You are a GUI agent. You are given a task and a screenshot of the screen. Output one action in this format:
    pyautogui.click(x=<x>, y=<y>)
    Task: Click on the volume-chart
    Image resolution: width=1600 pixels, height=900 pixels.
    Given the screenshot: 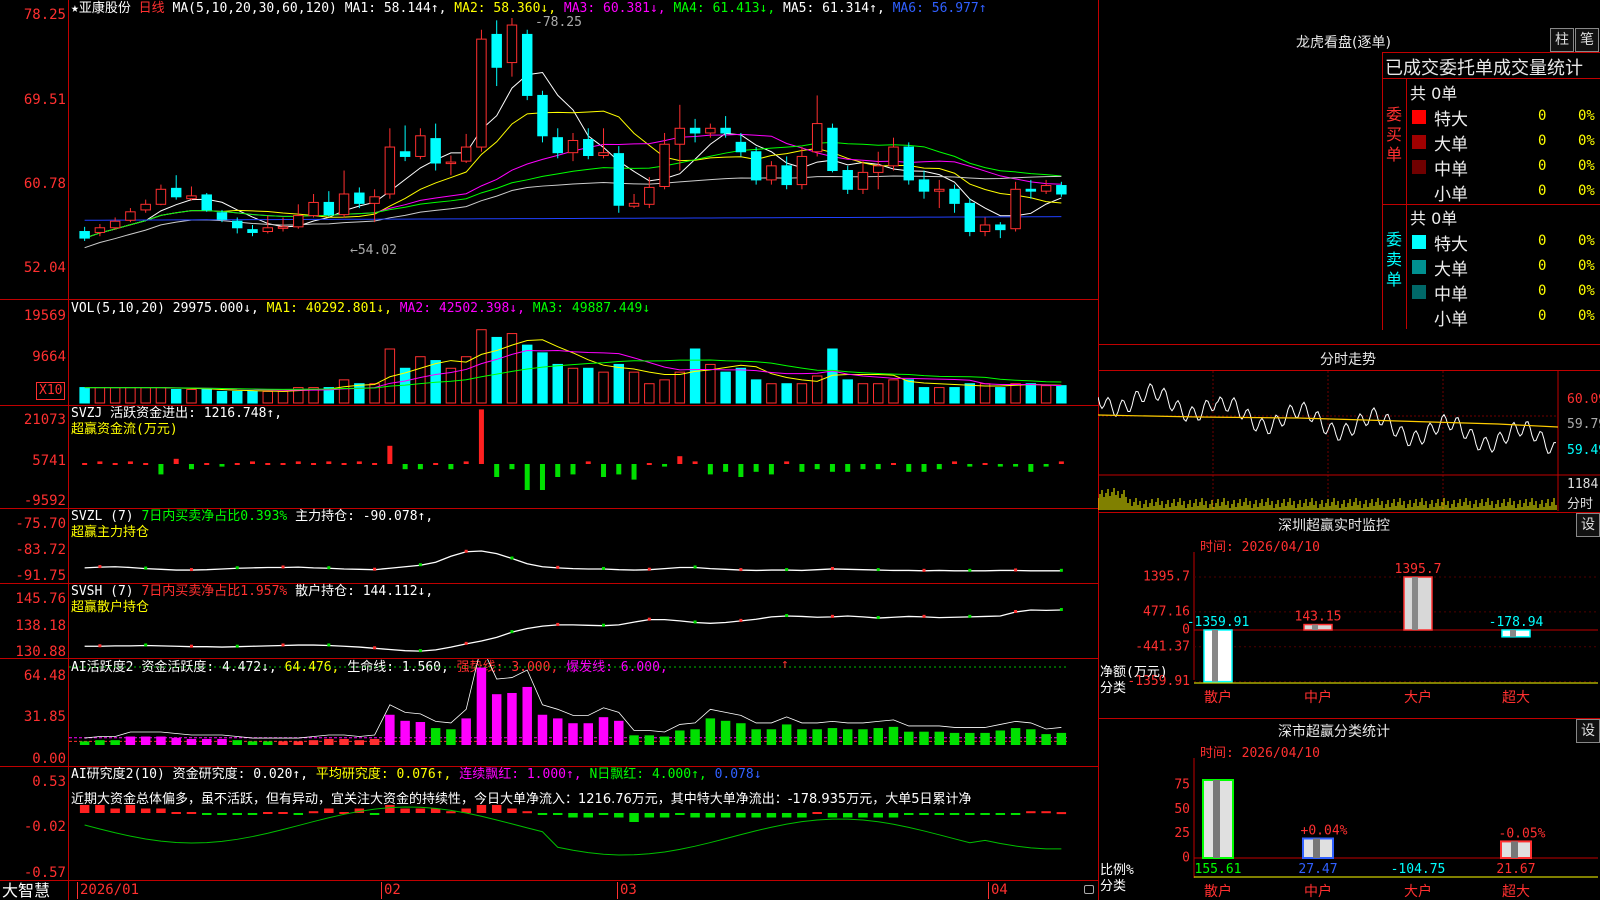 What is the action you would take?
    pyautogui.click(x=583, y=361)
    